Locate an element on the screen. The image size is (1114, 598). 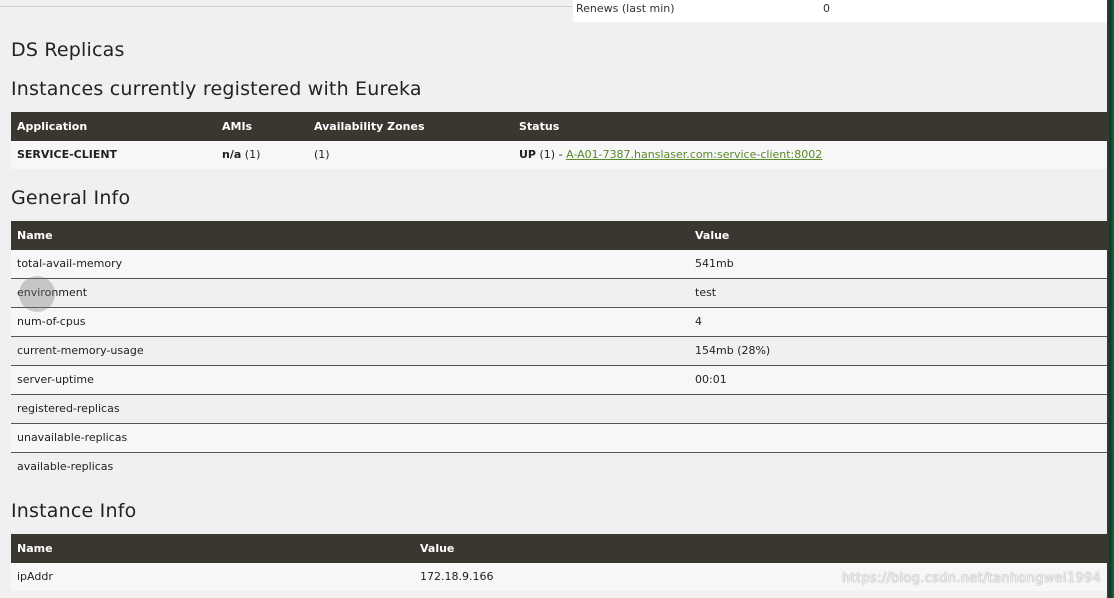
status-count: (1) - is located at coordinates (551, 154).